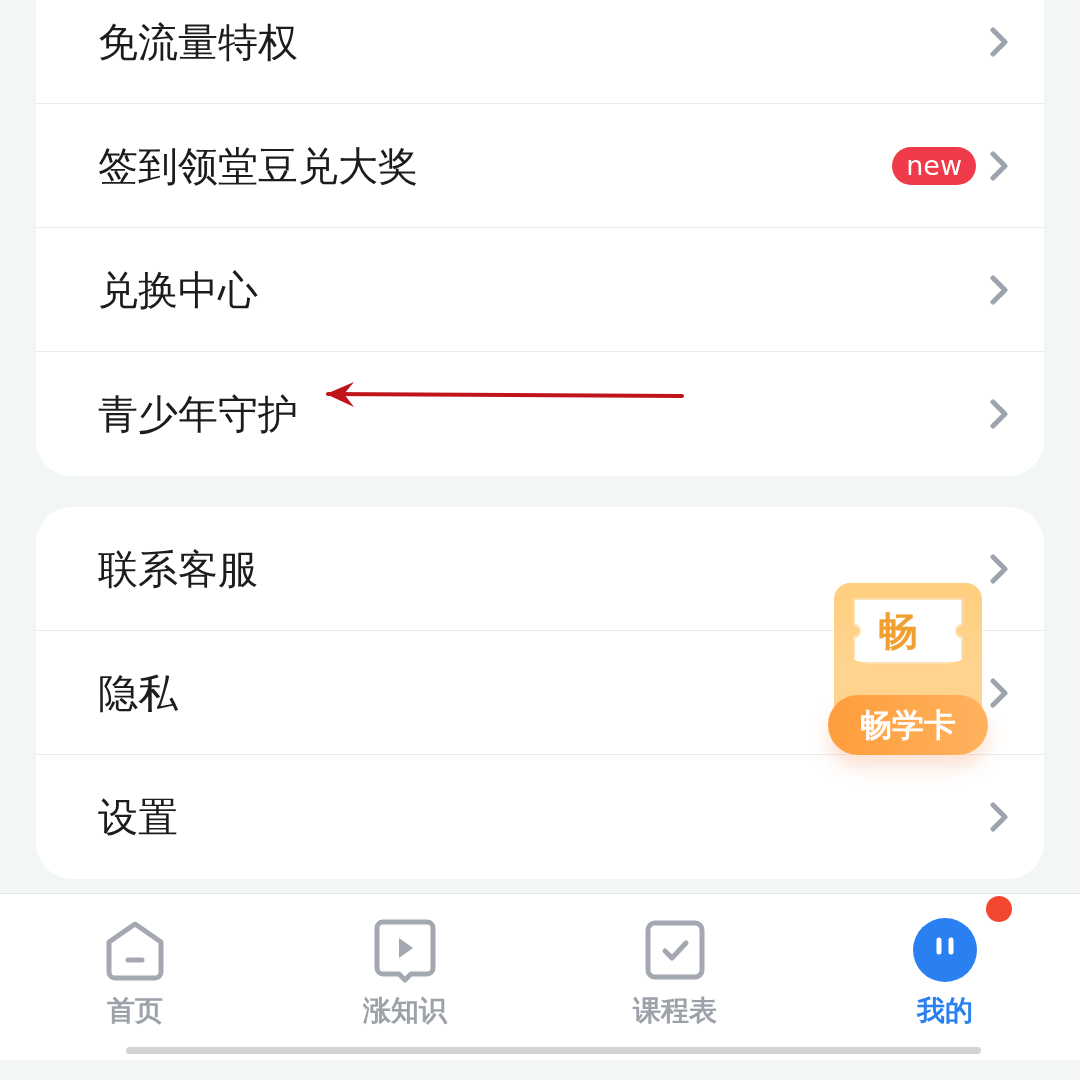 The image size is (1080, 1080). What do you see at coordinates (540, 52) in the screenshot?
I see `menu-item: 免流量特权` at bounding box center [540, 52].